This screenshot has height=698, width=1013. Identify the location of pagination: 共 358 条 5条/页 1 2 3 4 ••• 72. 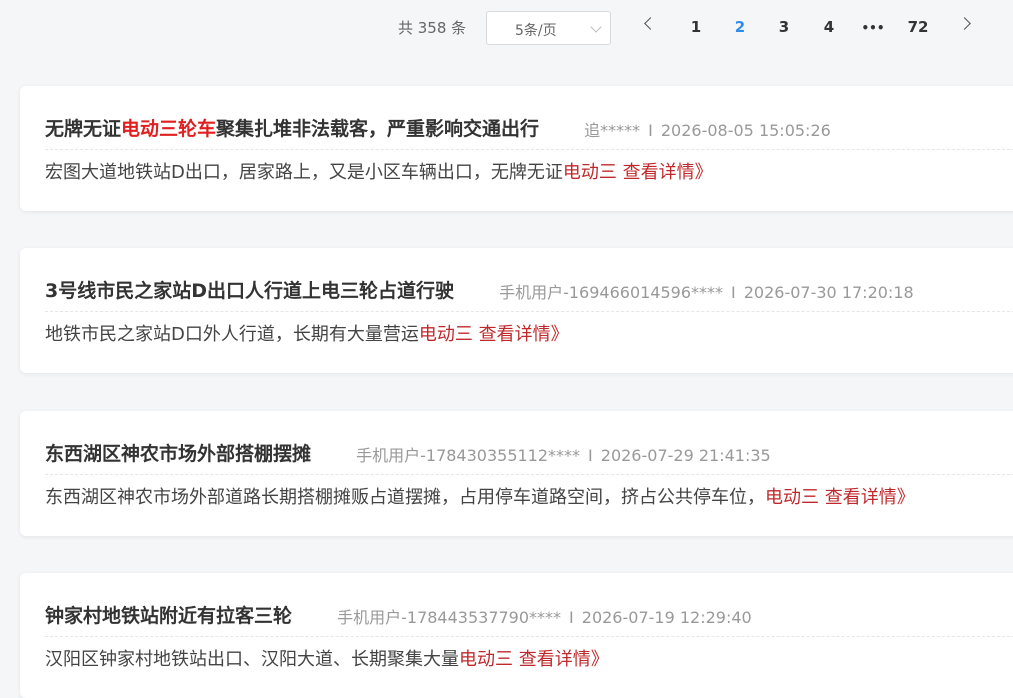
(506, 29).